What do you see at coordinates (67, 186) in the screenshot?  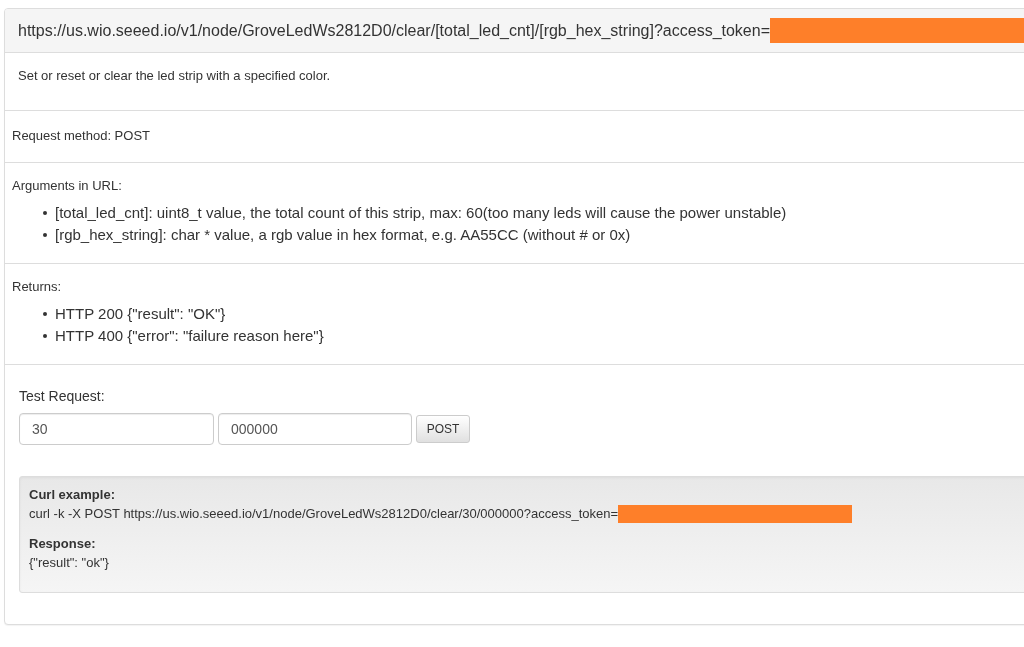 I see `section-heading: Arguments in URL:` at bounding box center [67, 186].